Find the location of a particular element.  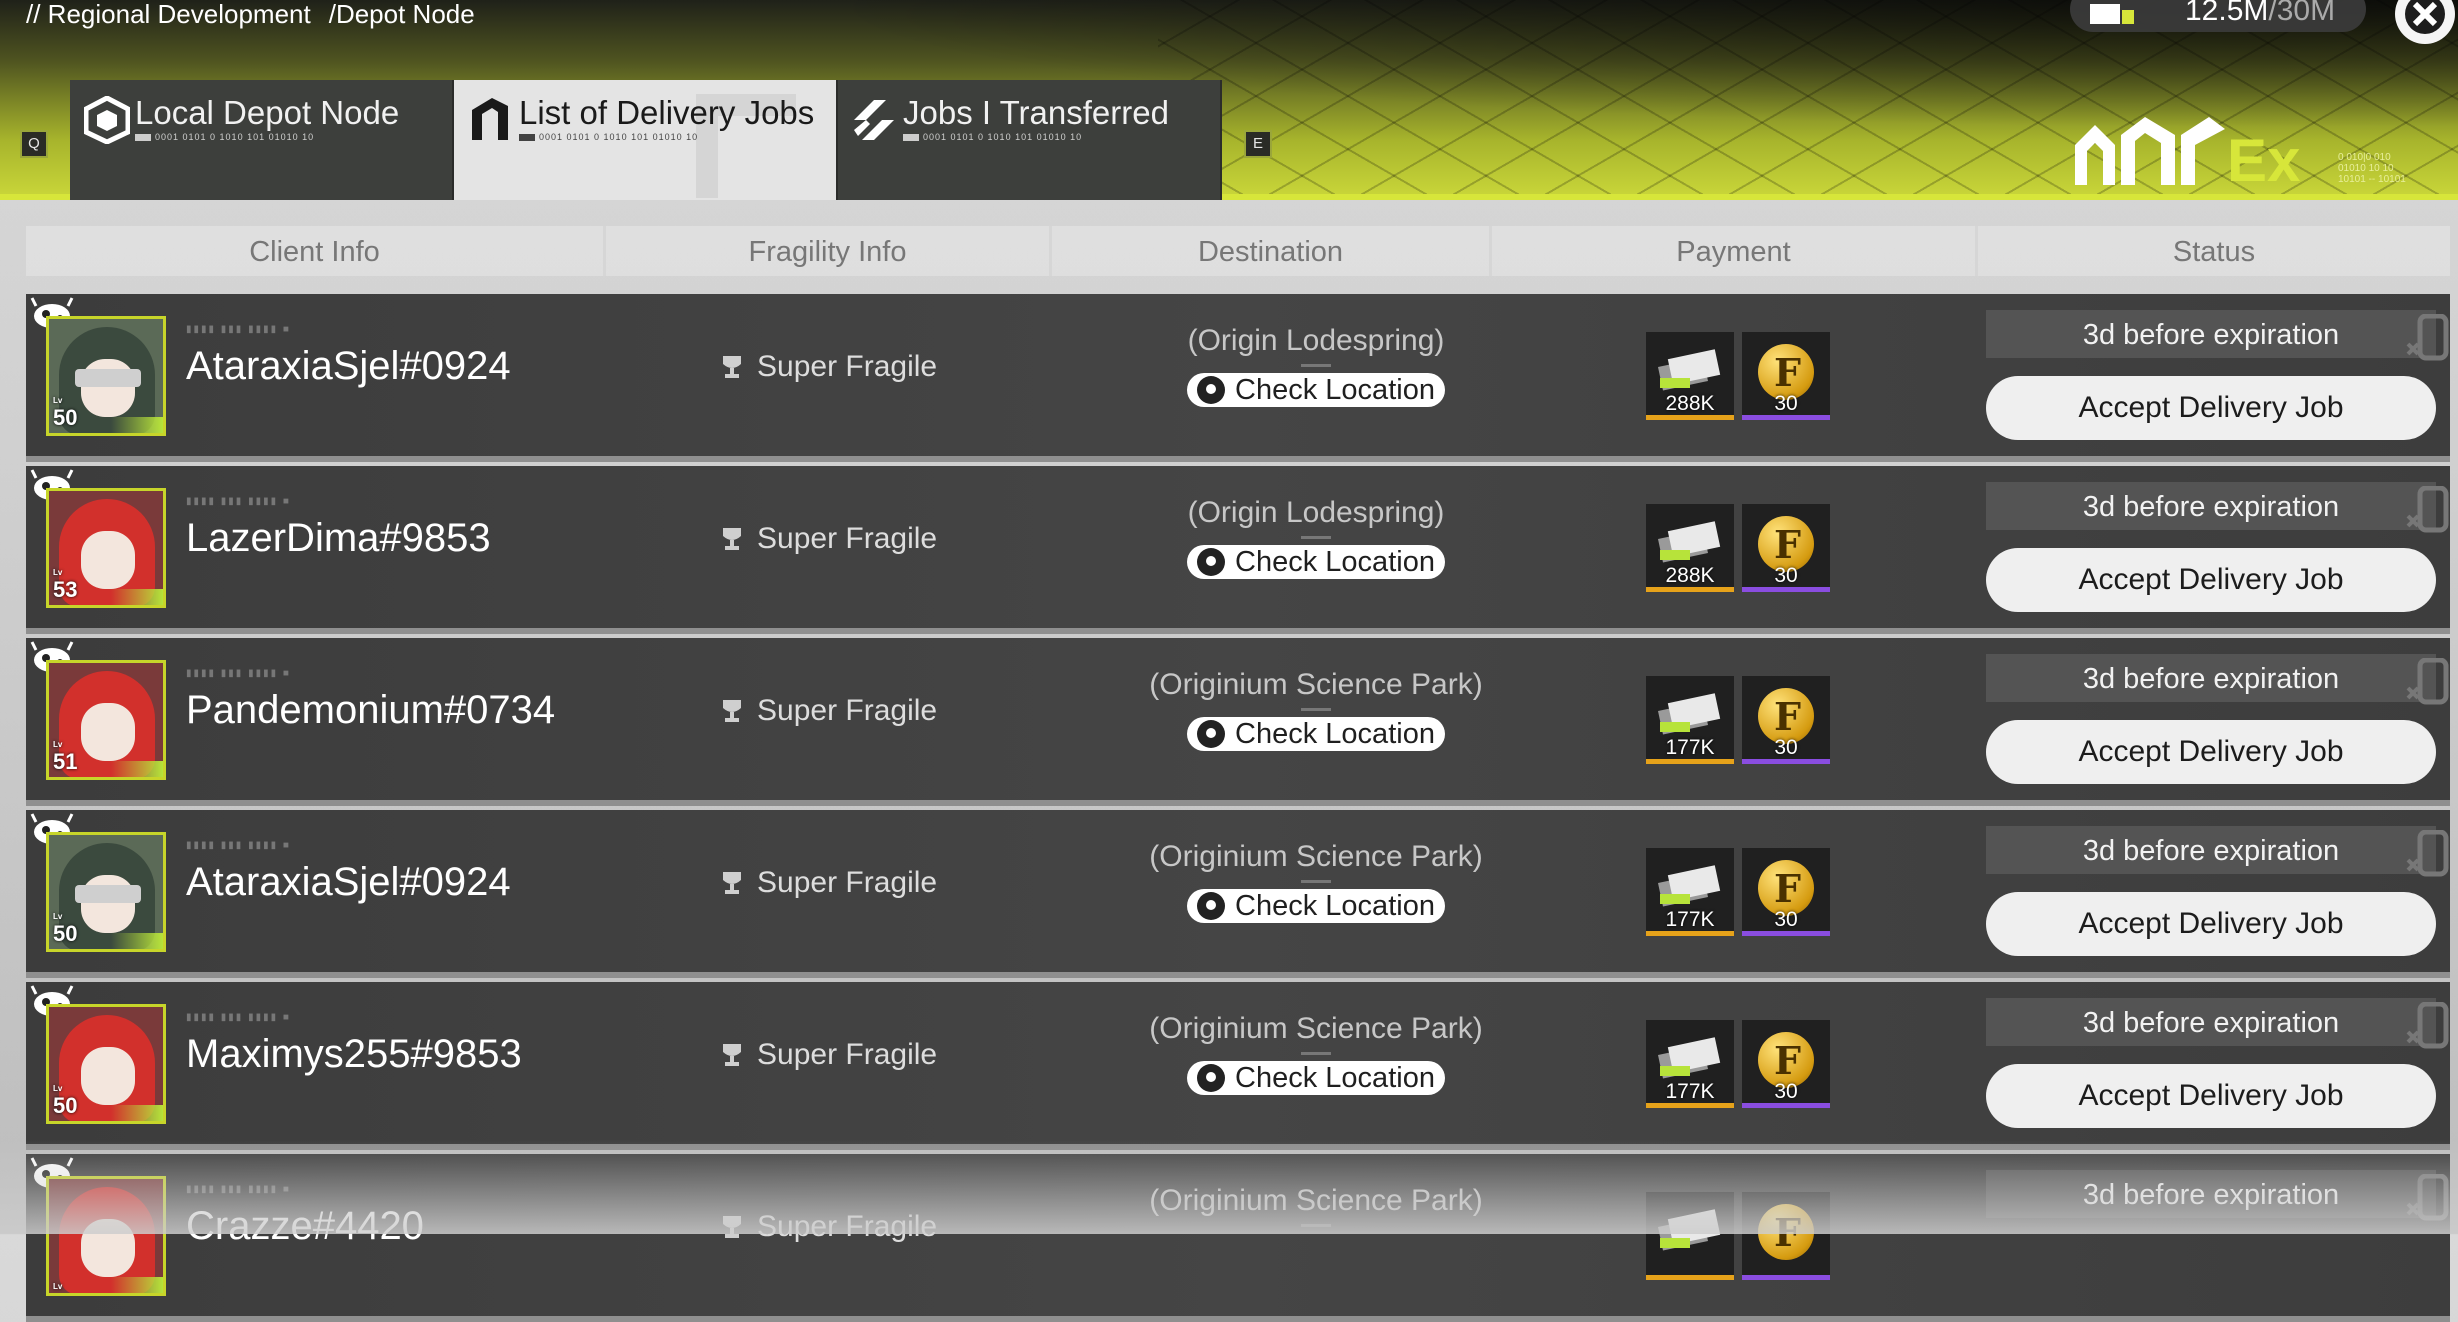

breadcrumb-depot: /Depot Node is located at coordinates (401, 14).